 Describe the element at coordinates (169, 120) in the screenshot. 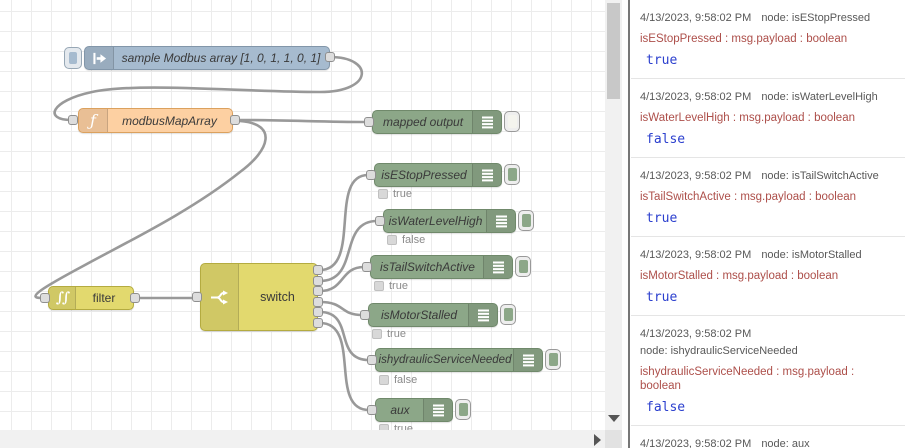

I see `function-label: modbusMapArray` at that location.